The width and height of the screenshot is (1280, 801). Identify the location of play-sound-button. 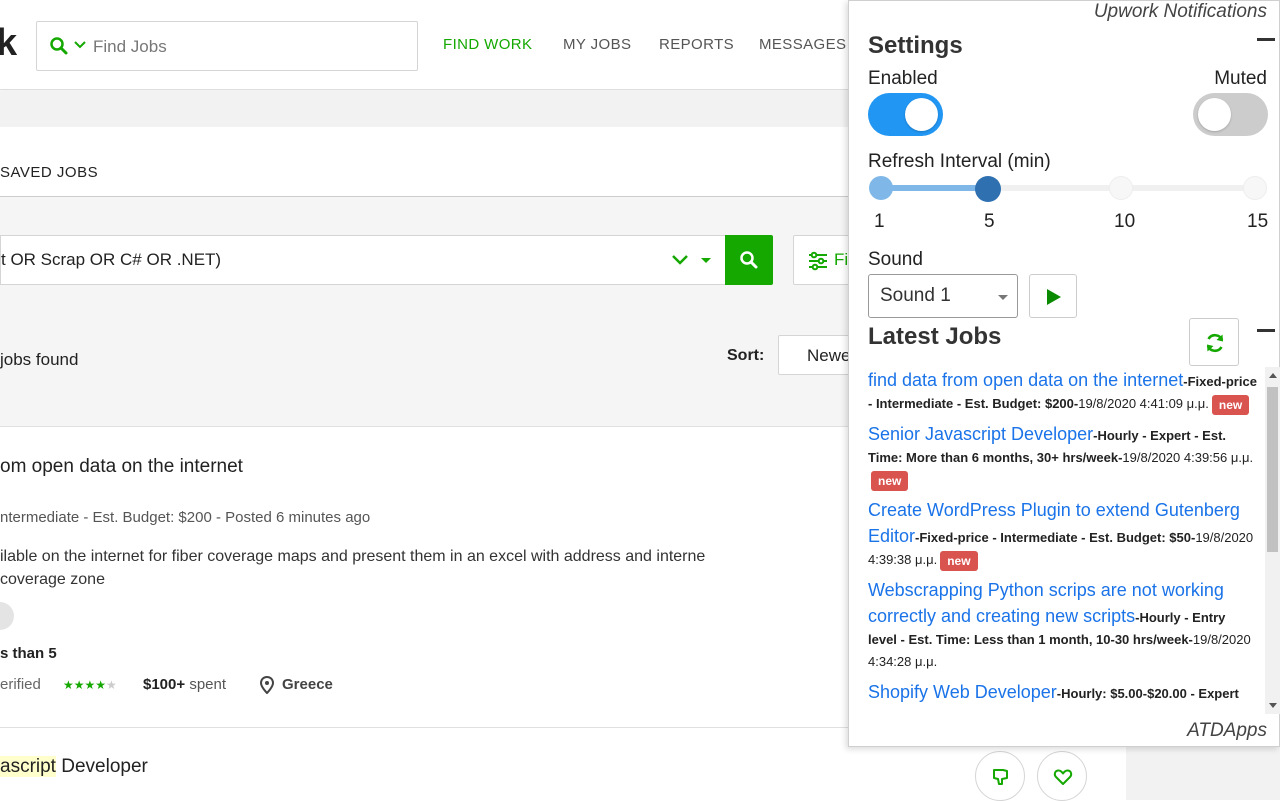
(1053, 296).